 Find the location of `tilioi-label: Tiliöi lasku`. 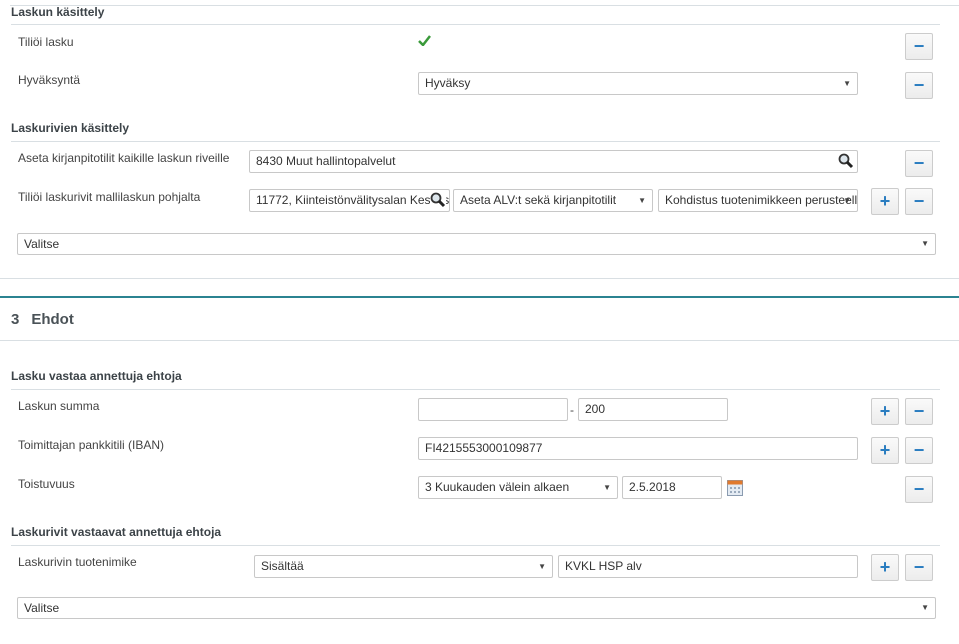

tilioi-label: Tiliöi lasku is located at coordinates (46, 42).